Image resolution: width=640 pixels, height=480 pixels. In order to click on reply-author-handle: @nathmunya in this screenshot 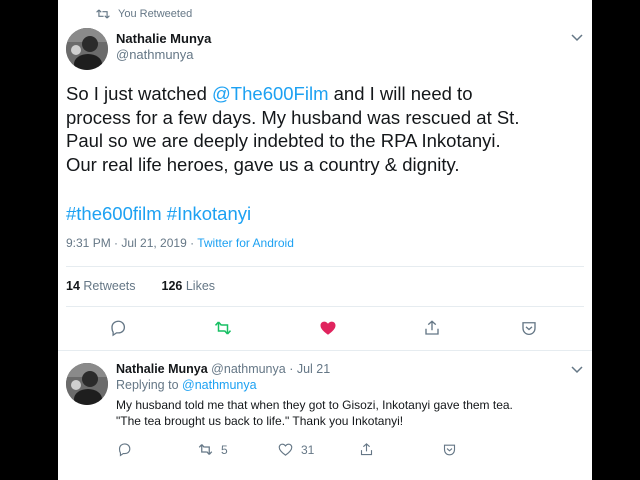, I will do `click(248, 369)`.